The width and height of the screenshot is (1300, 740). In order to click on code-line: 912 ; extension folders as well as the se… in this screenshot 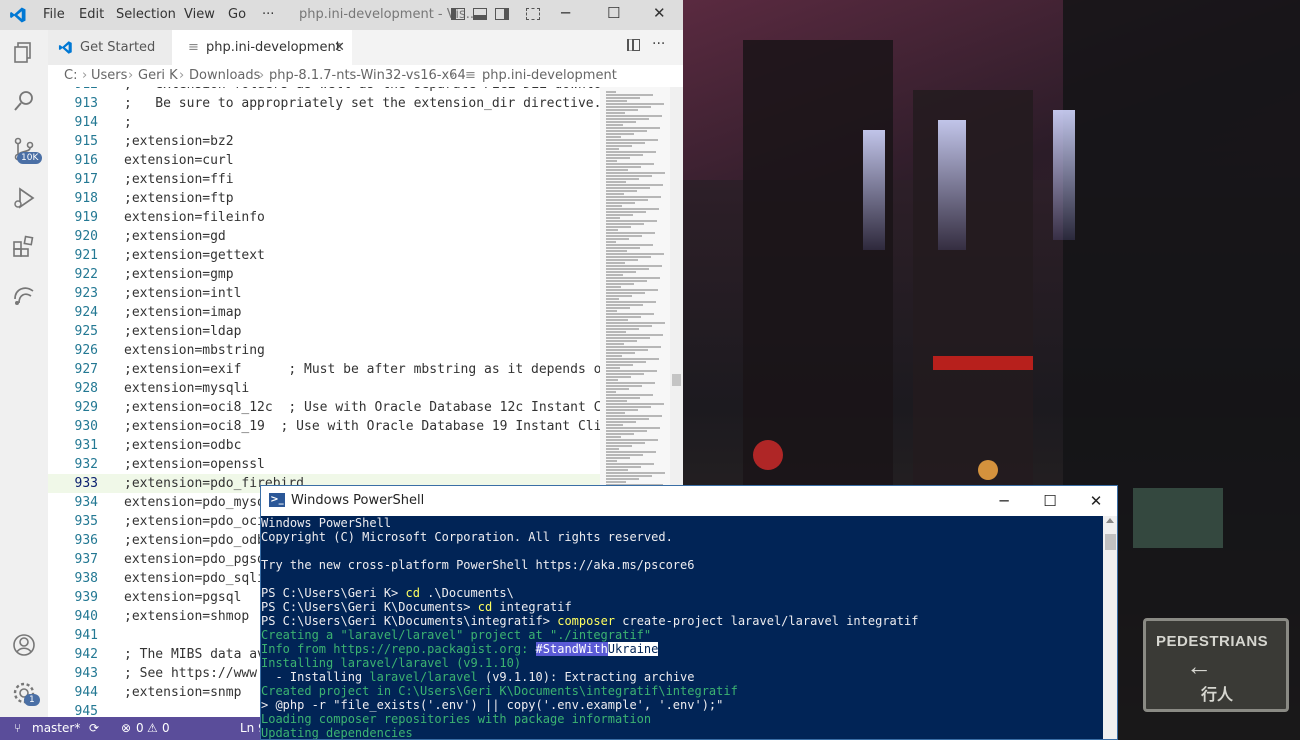, I will do `click(324, 90)`.